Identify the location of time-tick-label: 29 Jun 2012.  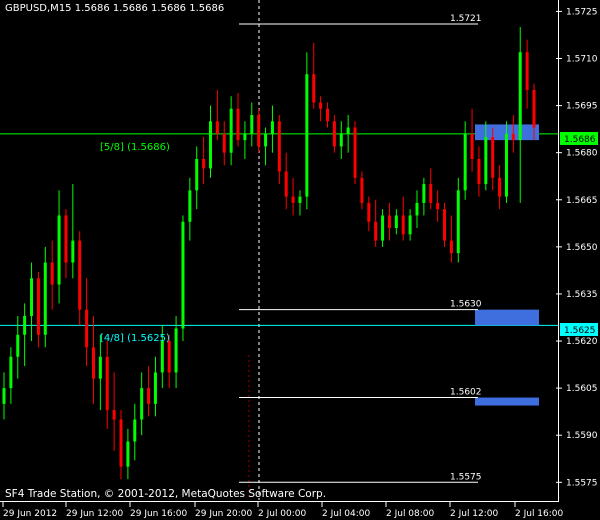
(30, 514).